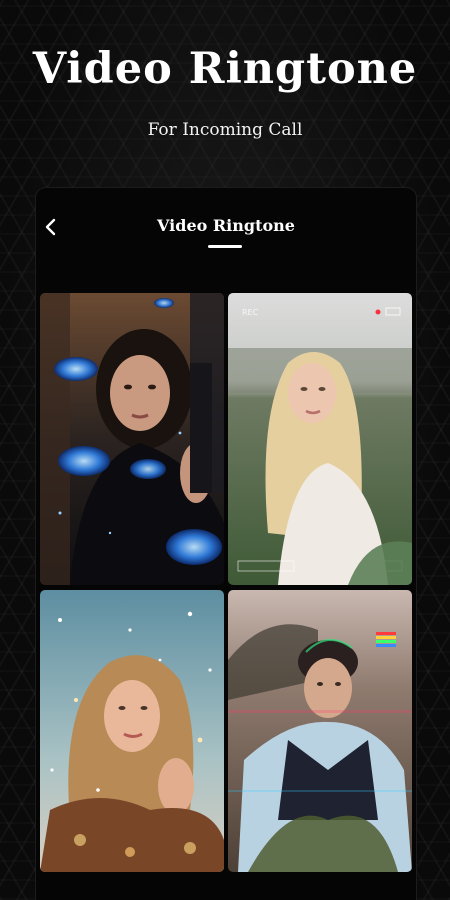 This screenshot has width=450, height=900. What do you see at coordinates (226, 225) in the screenshot?
I see `screen-title: Video Ringtone` at bounding box center [226, 225].